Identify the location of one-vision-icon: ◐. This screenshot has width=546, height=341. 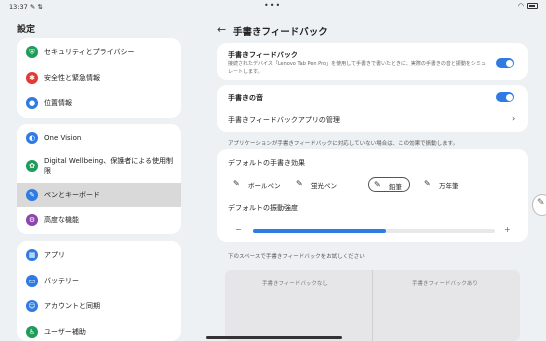
(32, 138).